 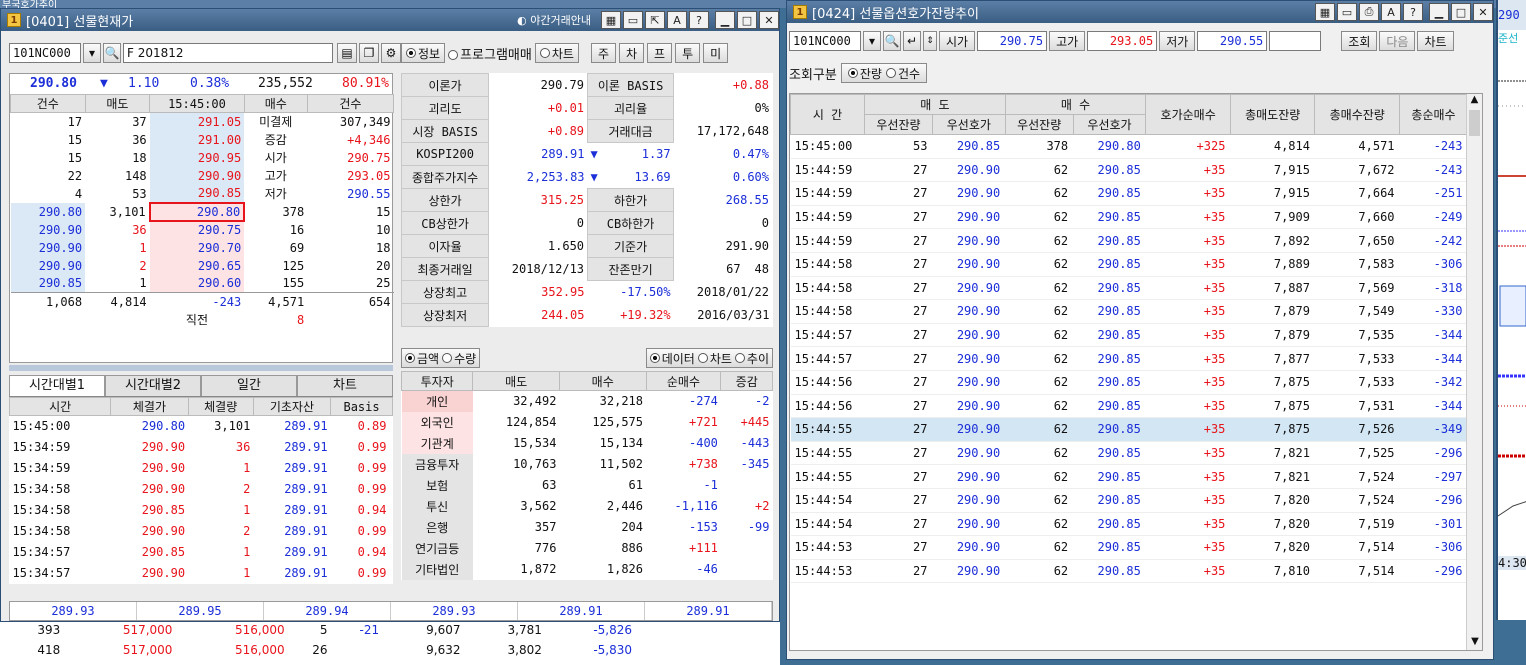 What do you see at coordinates (1474, 123) in the screenshot?
I see `scroll-thumb` at bounding box center [1474, 123].